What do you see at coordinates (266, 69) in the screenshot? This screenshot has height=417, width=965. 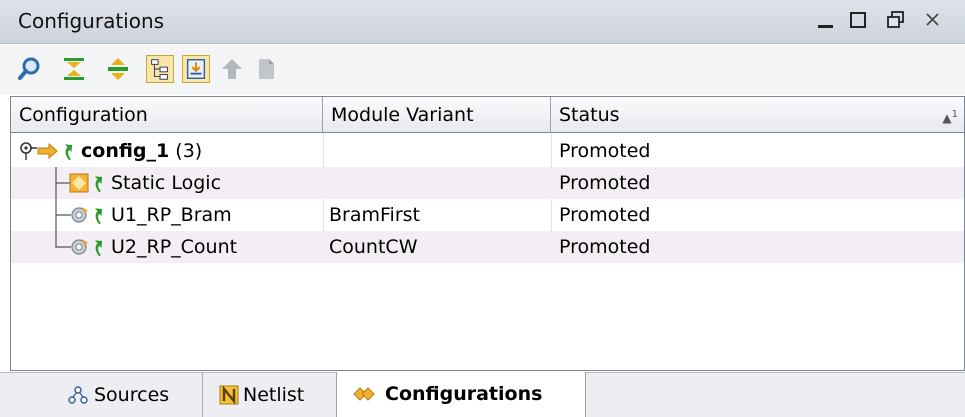 I see `document-icon` at bounding box center [266, 69].